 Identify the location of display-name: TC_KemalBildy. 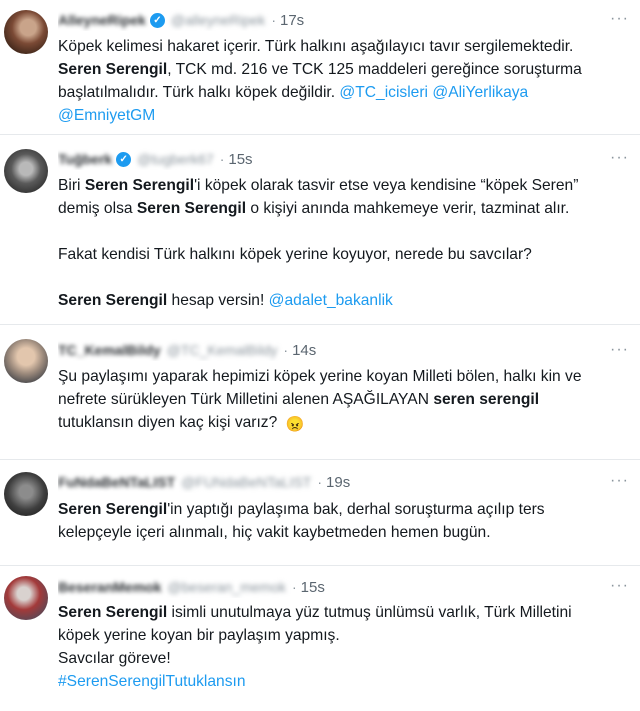
(109, 350).